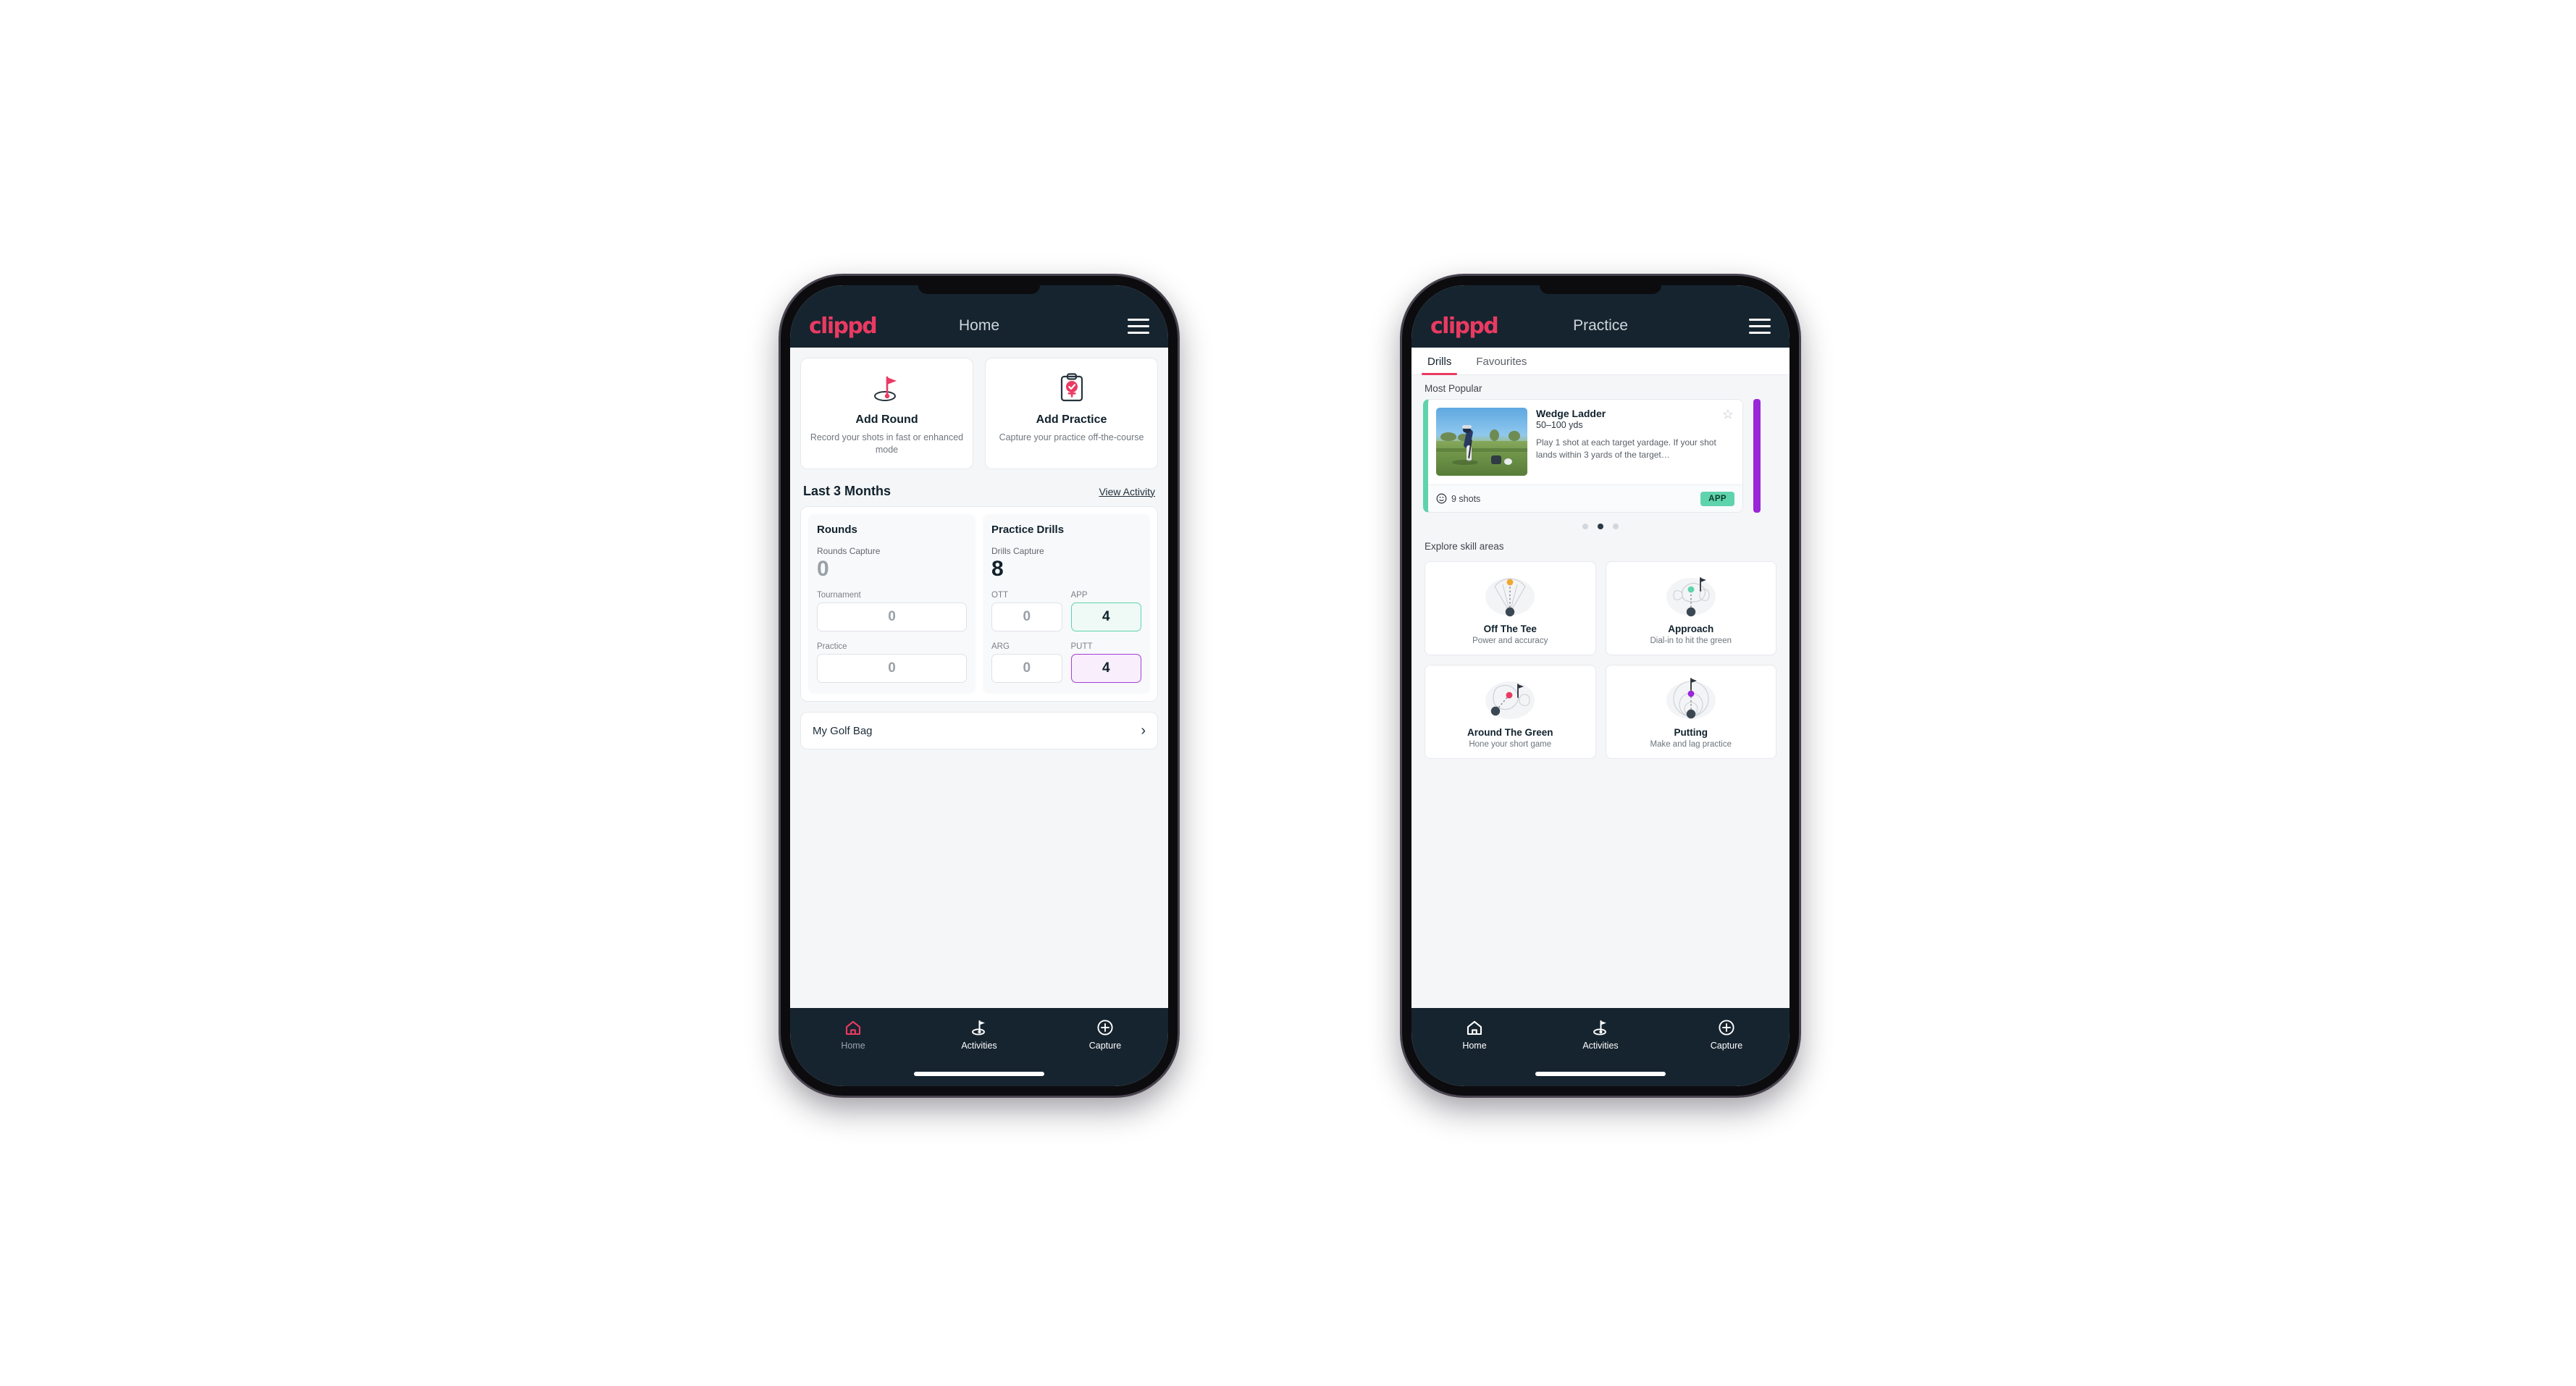  I want to click on phone2-app-bar: clippd Practice, so click(1600, 316).